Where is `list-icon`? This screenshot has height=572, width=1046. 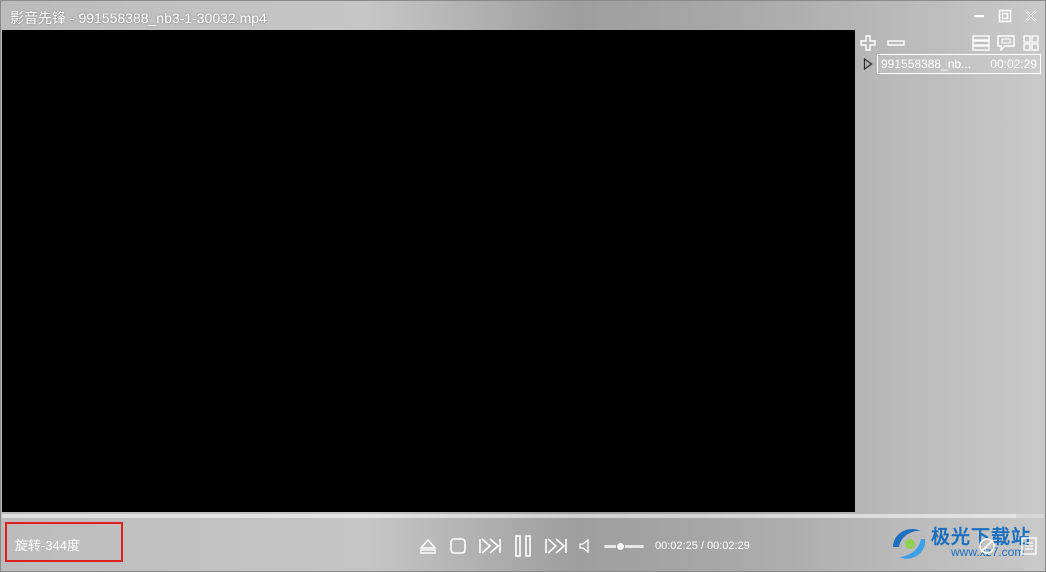 list-icon is located at coordinates (981, 43).